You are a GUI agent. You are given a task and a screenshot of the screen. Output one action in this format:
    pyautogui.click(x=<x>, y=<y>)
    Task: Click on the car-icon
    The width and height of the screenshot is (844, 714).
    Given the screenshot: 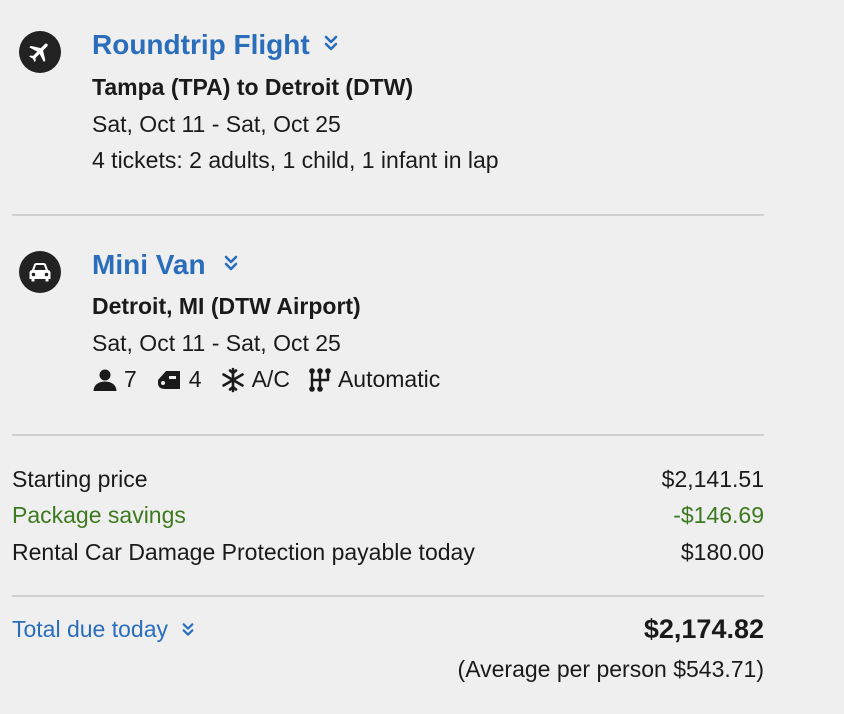 What is the action you would take?
    pyautogui.click(x=40, y=272)
    